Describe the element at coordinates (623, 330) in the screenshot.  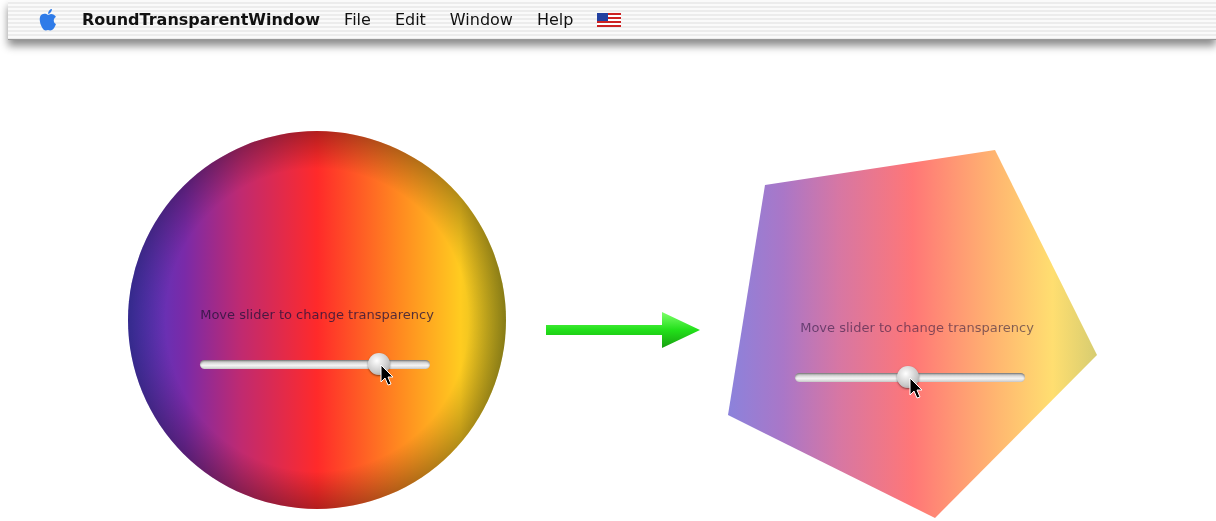
I see `arrow-icon` at that location.